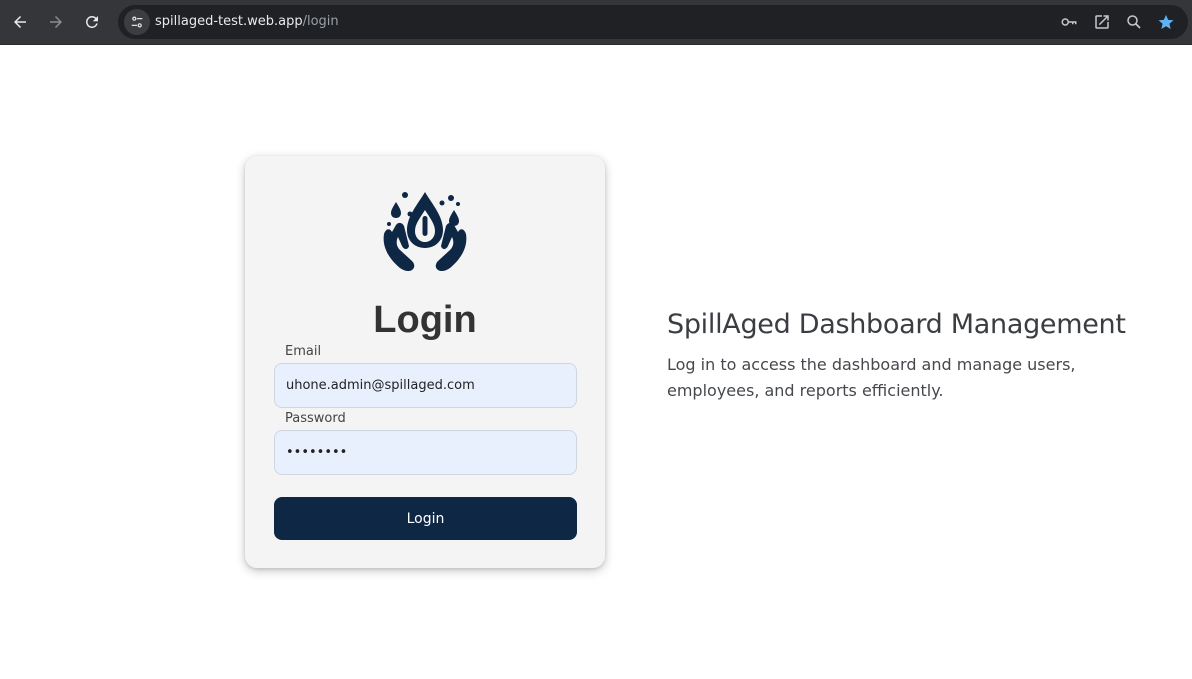  I want to click on arrow-right-icon, so click(56, 22).